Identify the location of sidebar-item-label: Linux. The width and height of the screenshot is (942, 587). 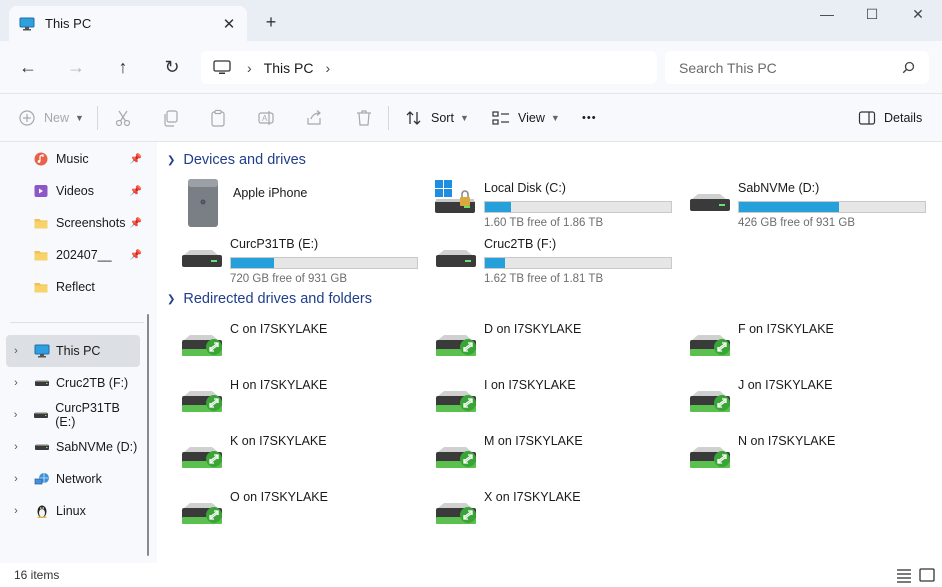
(71, 511).